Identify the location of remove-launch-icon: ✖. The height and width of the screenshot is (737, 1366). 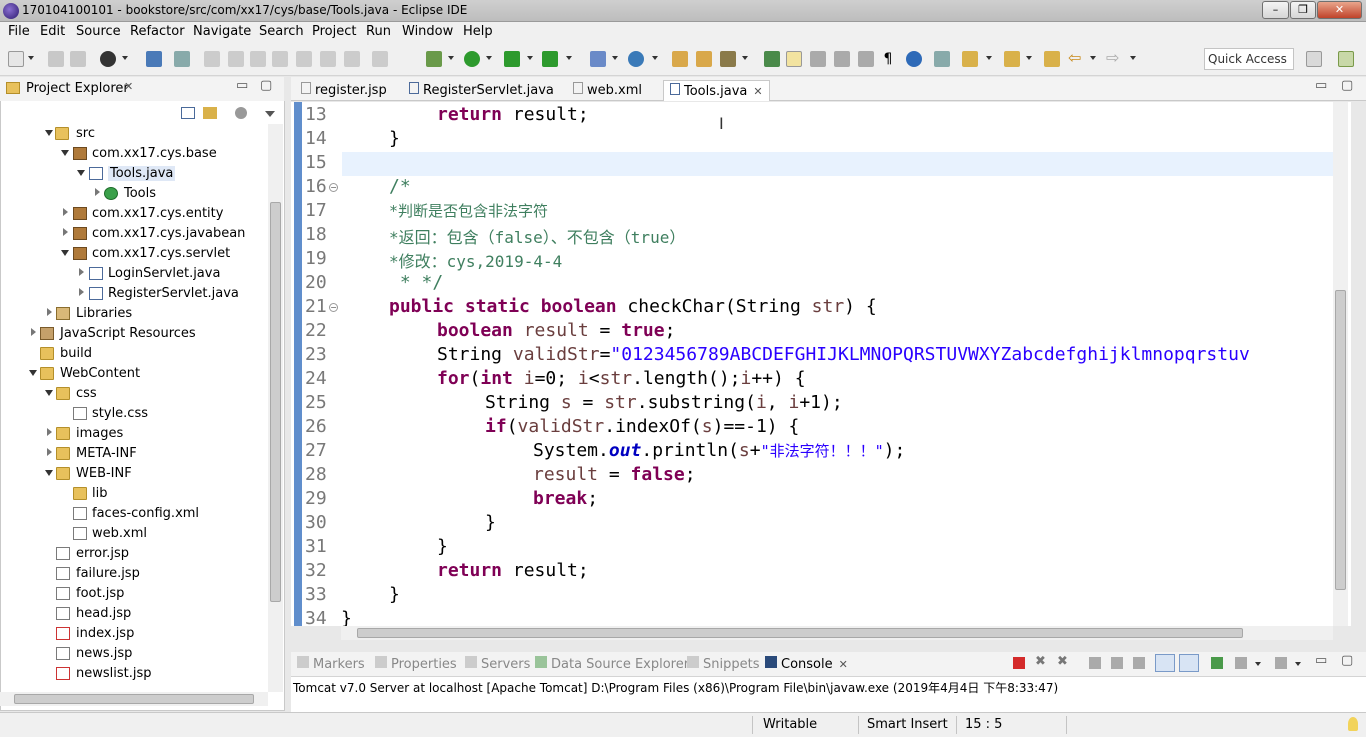
(1040, 661).